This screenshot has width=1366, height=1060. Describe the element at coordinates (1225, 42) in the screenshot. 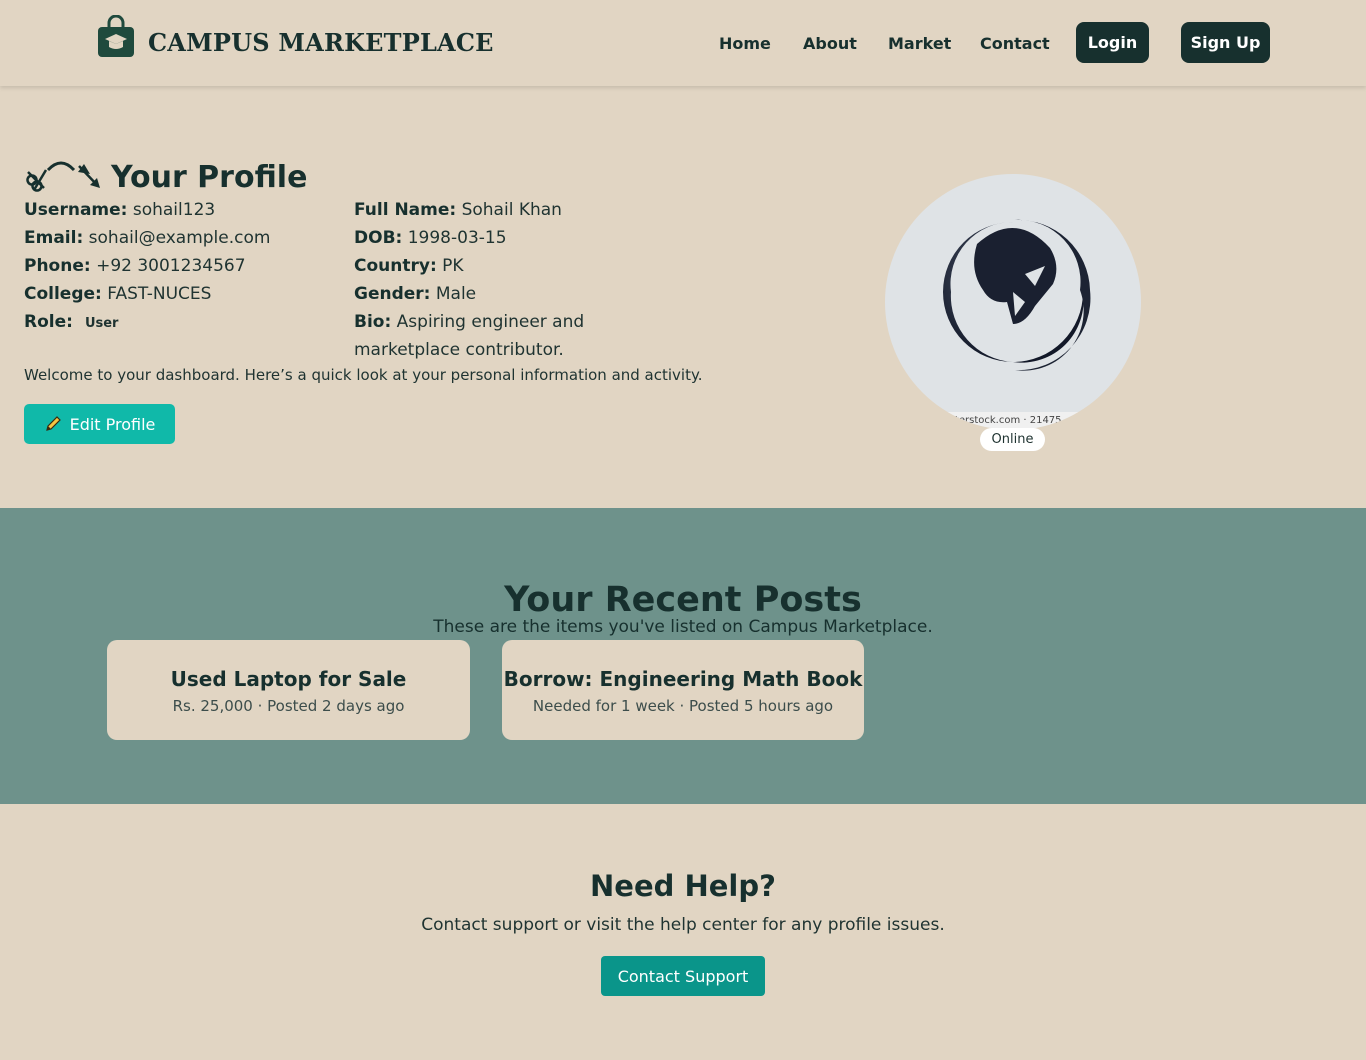

I see `signup-button: Sign Up` at that location.